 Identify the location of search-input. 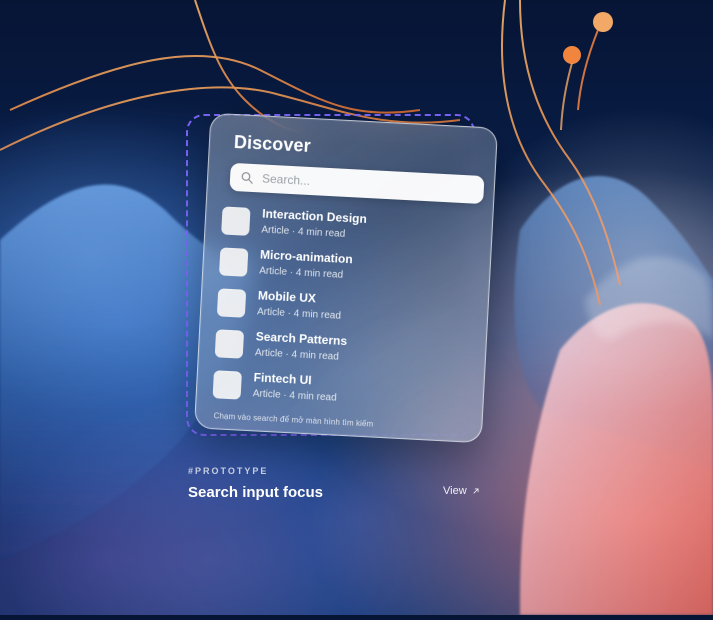
(368, 184).